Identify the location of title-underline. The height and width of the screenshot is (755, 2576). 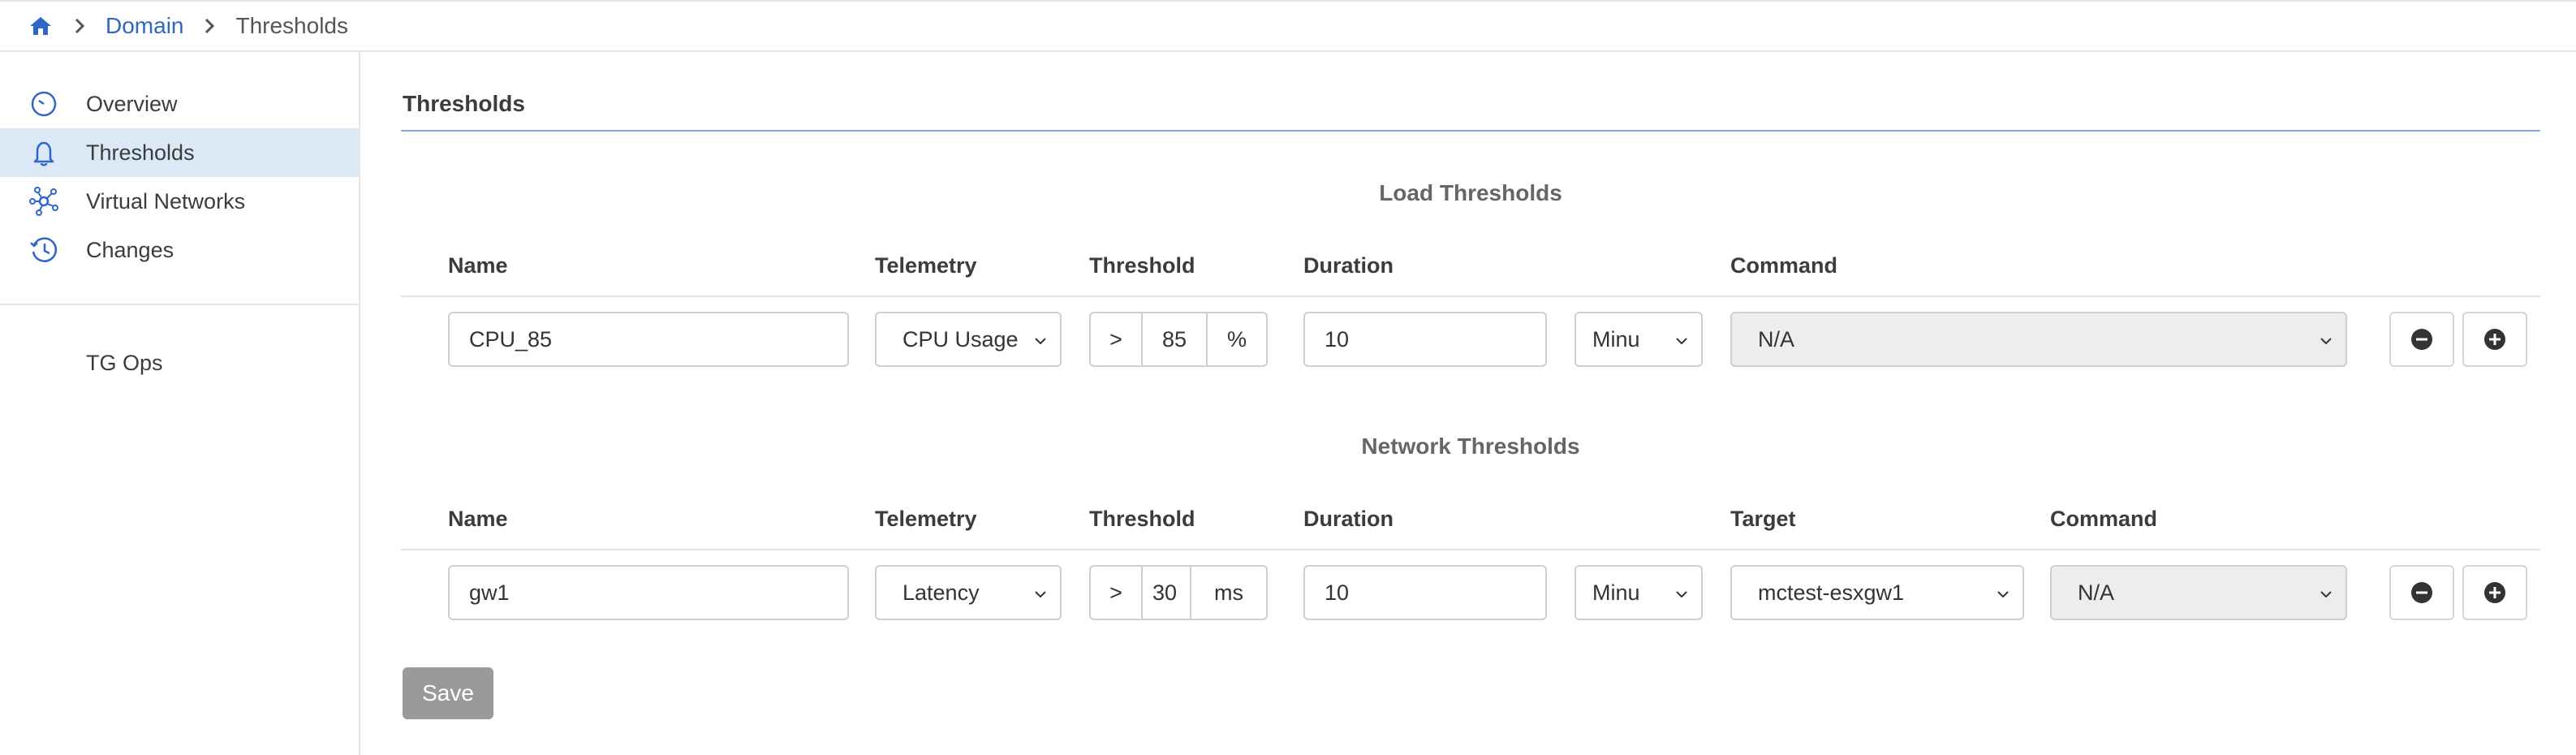
(1471, 131).